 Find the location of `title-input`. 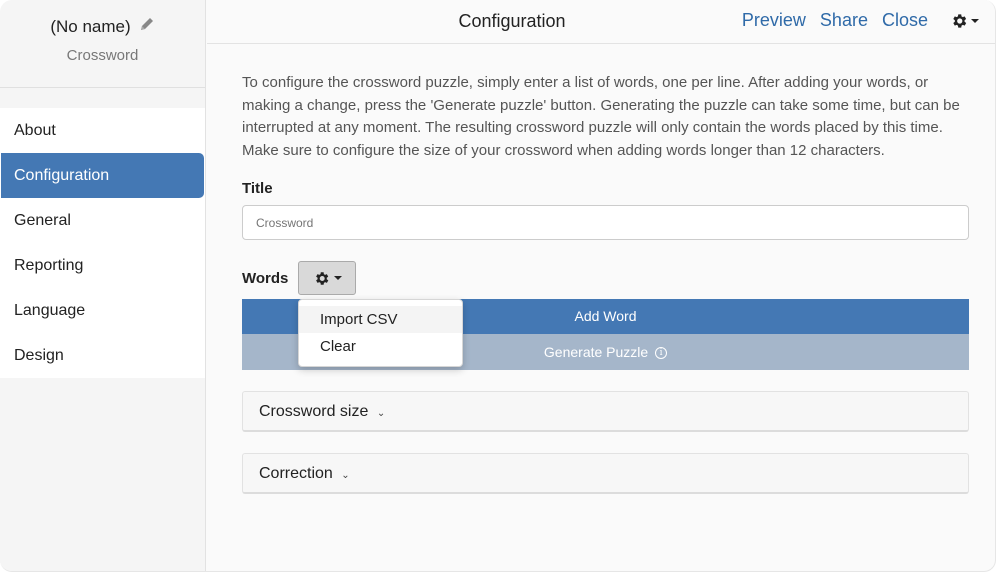

title-input is located at coordinates (605, 222).